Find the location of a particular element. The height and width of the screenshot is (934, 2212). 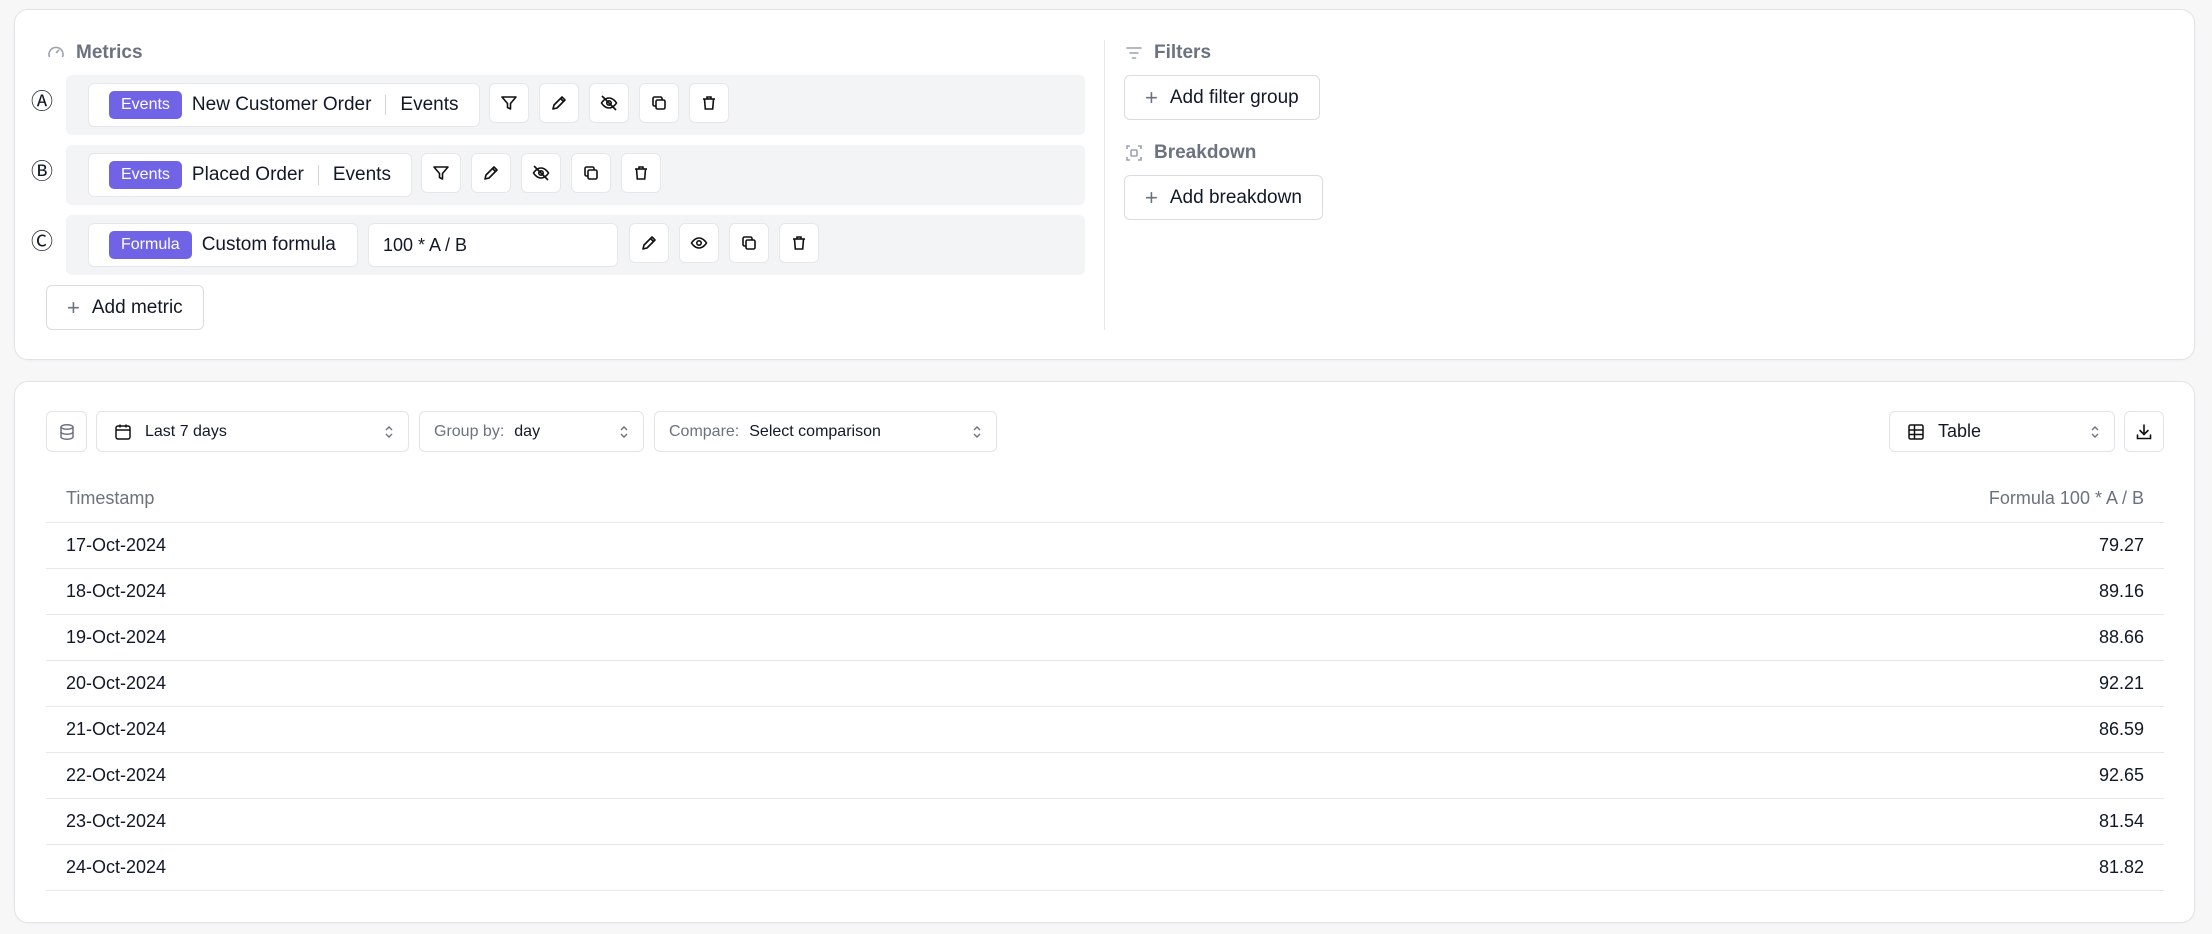

table-row: 18-Oct-2024 89.16 is located at coordinates (1105, 591).